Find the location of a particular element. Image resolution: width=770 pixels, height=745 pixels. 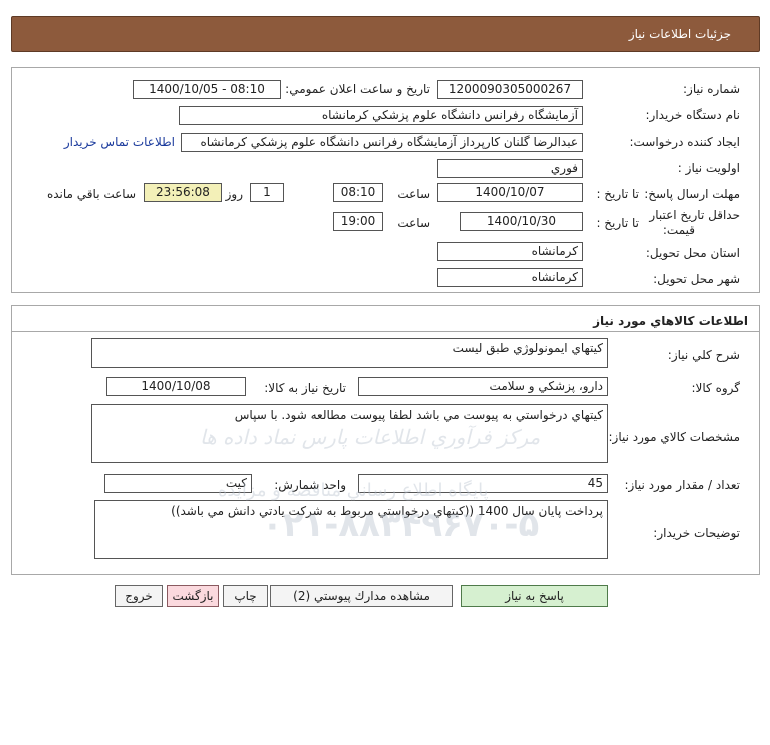

remaining-time-field: 23:56:08 is located at coordinates (183, 192).